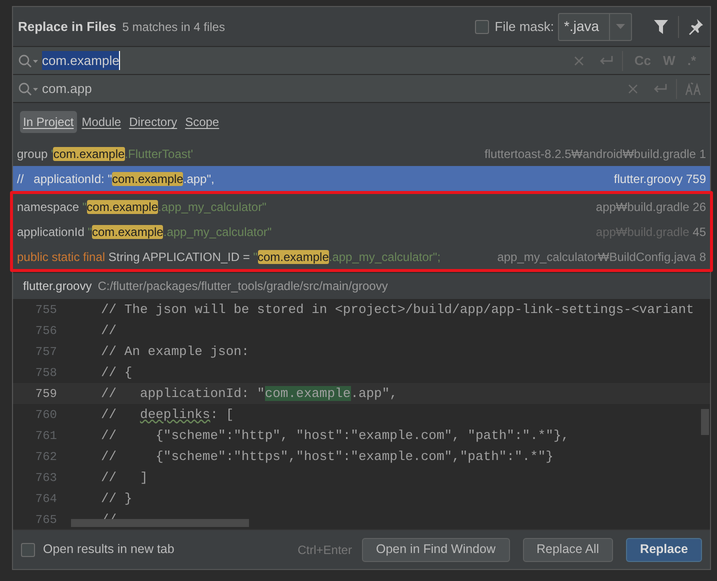 The image size is (717, 581). What do you see at coordinates (57, 286) in the screenshot?
I see `file-name: flutter.groovy` at bounding box center [57, 286].